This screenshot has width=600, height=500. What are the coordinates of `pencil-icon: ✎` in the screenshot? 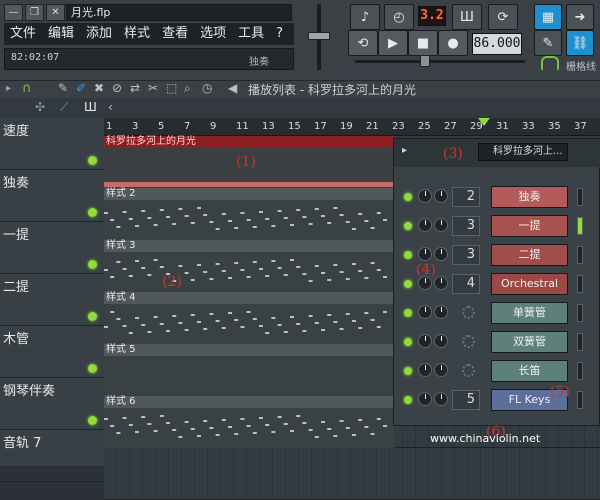 It's located at (63, 88).